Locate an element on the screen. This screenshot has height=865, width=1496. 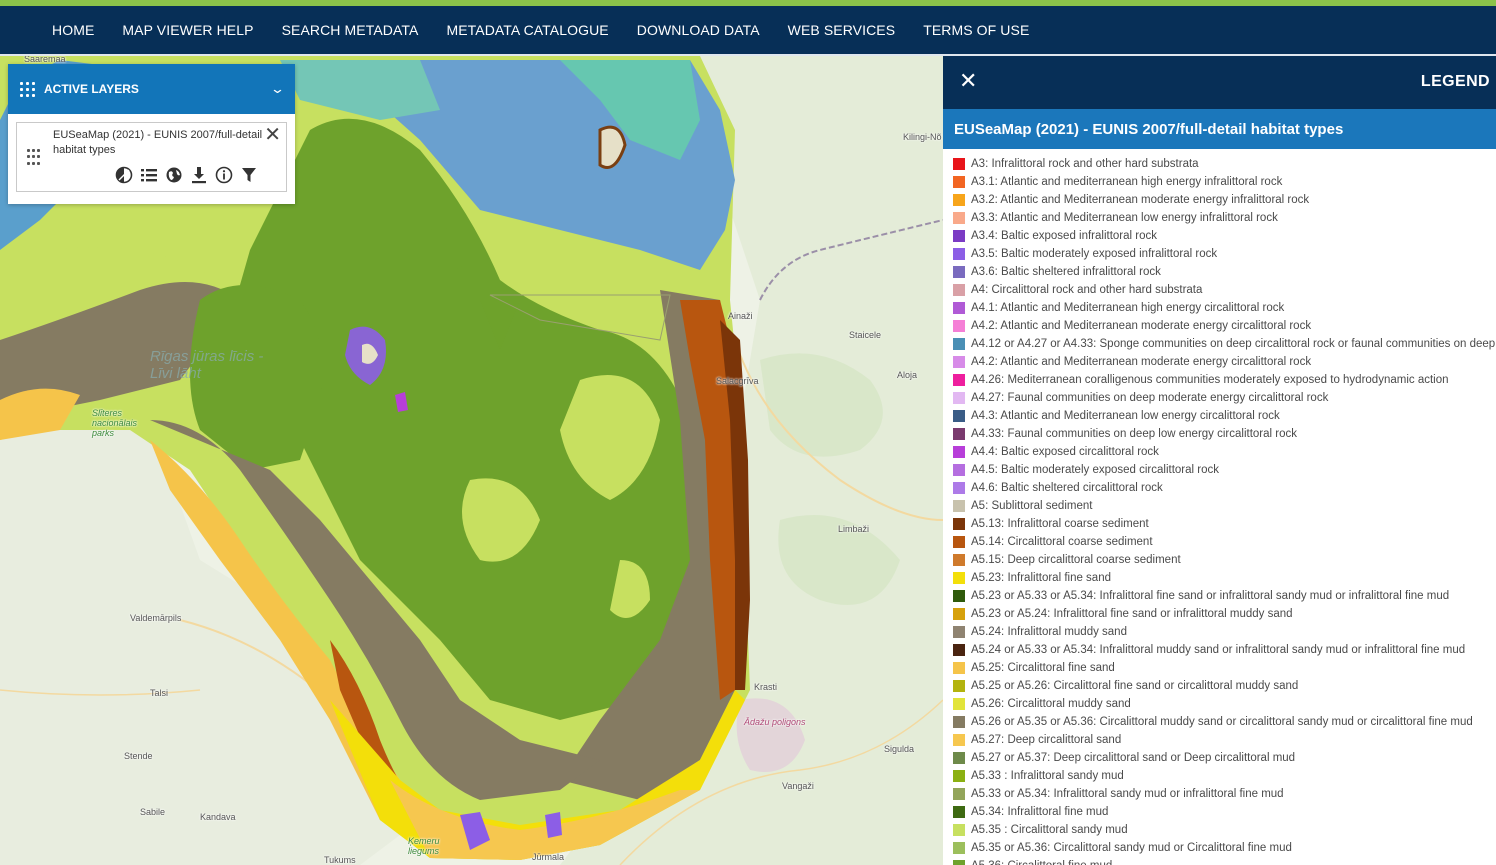
map-place-label: Ādažu poligons is located at coordinates (775, 722).